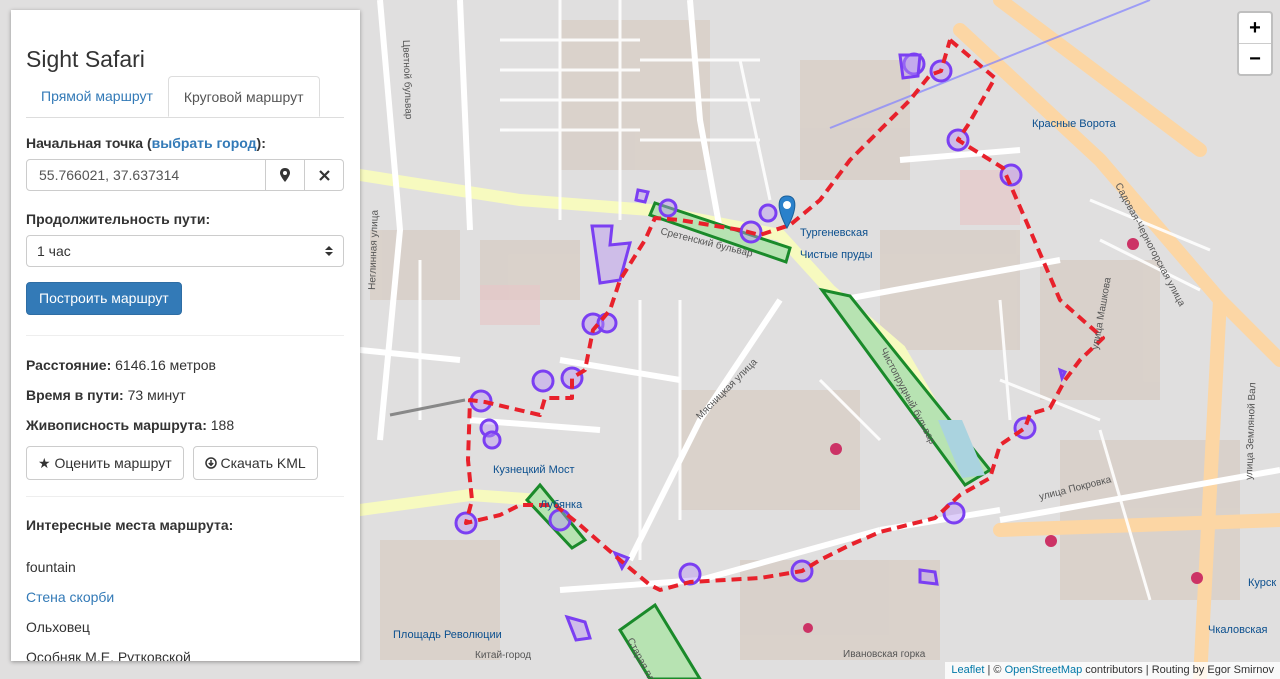 The width and height of the screenshot is (1280, 679). What do you see at coordinates (44, 463) in the screenshot?
I see `star-icon: ★` at bounding box center [44, 463].